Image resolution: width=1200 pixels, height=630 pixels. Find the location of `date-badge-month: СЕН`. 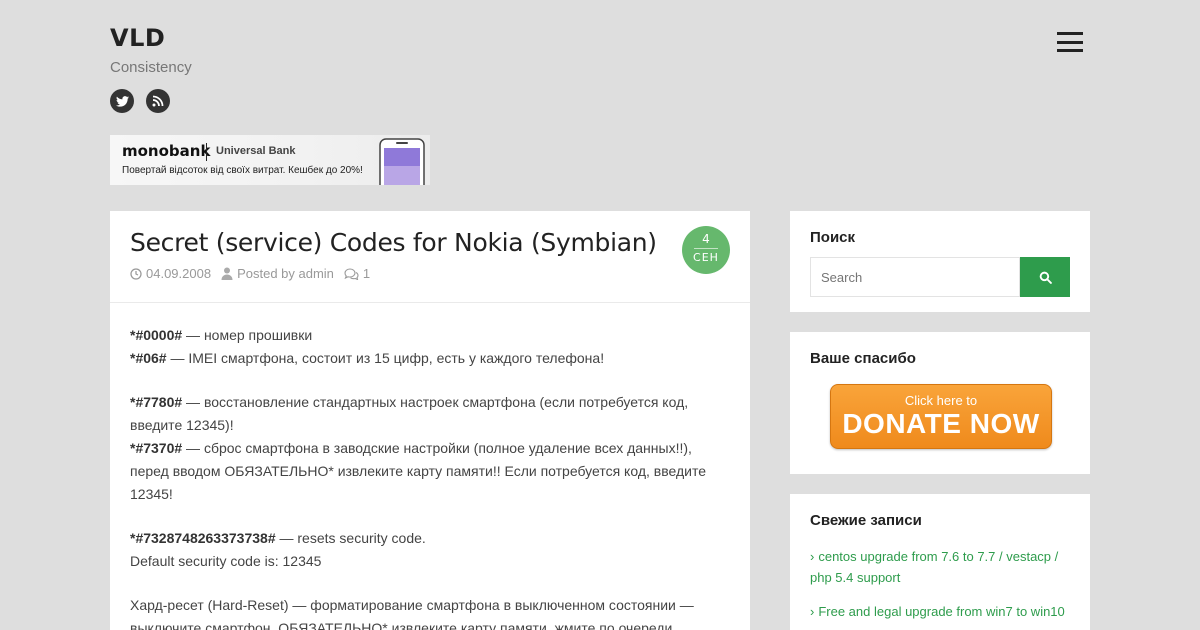

date-badge-month: СЕН is located at coordinates (706, 257).